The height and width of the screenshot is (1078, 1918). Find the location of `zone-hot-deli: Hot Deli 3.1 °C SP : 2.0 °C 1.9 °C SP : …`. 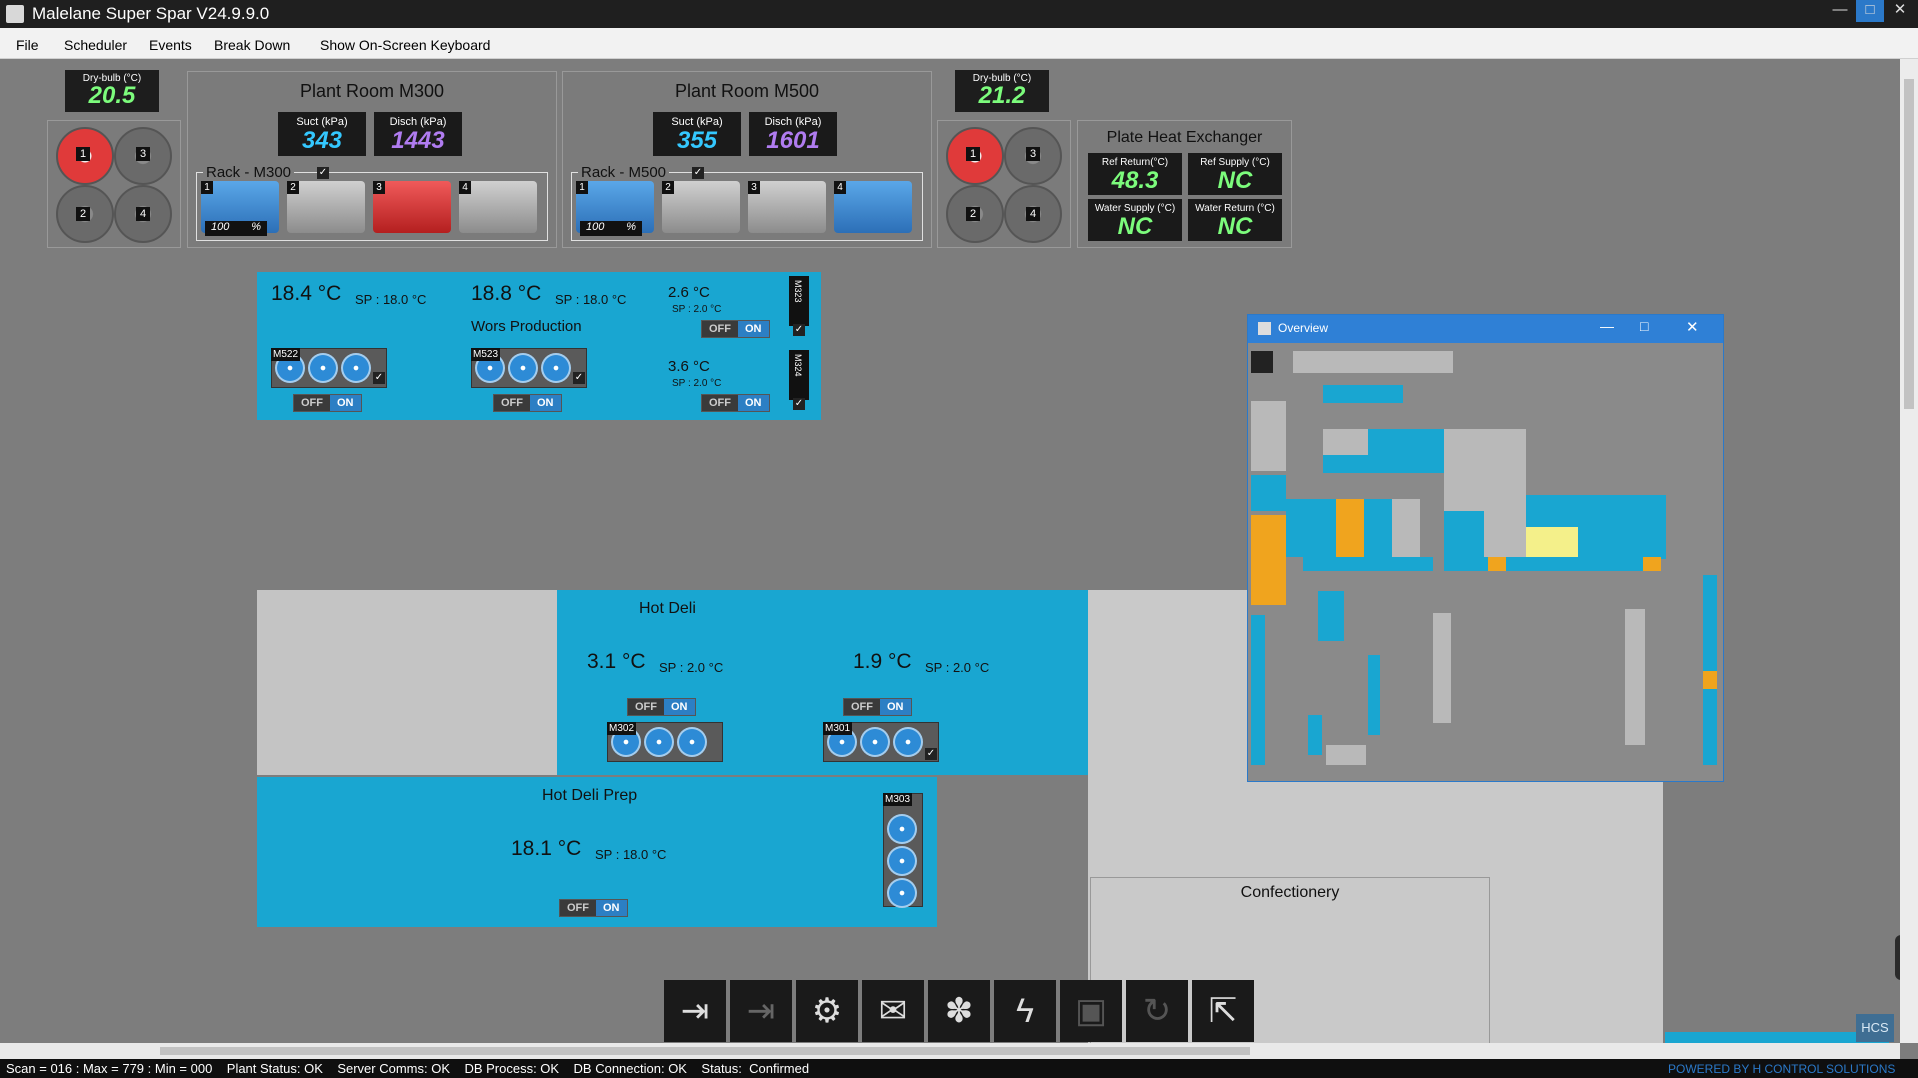

zone-hot-deli: Hot Deli 3.1 °C SP : 2.0 °C 1.9 °C SP : … is located at coordinates (822, 682).